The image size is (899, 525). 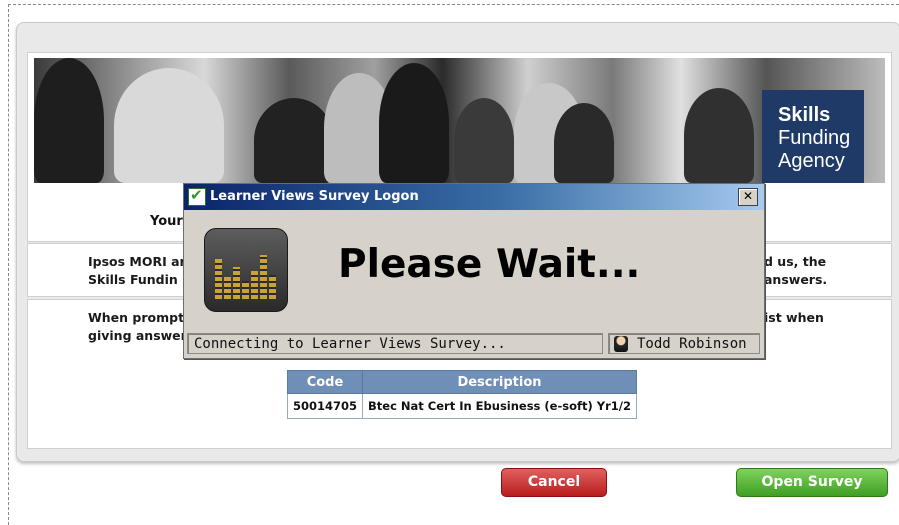 I want to click on open-survey-button: Open Survey, so click(x=812, y=482).